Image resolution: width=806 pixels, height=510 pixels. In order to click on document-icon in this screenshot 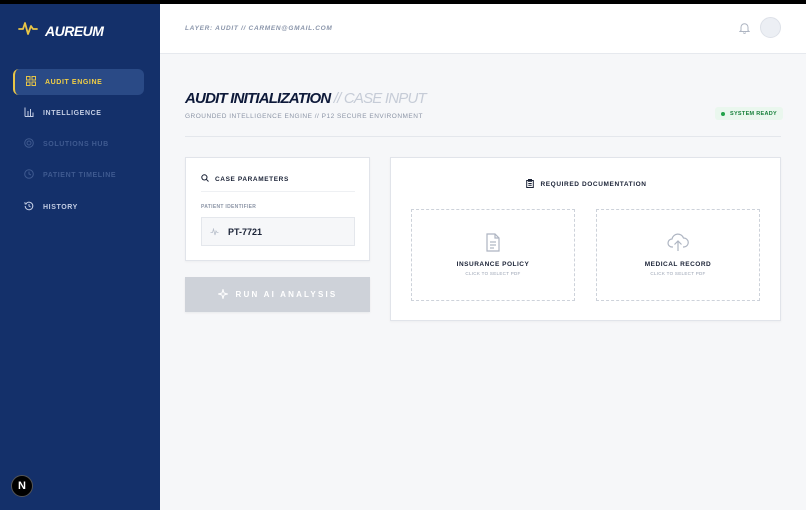, I will do `click(493, 245)`.